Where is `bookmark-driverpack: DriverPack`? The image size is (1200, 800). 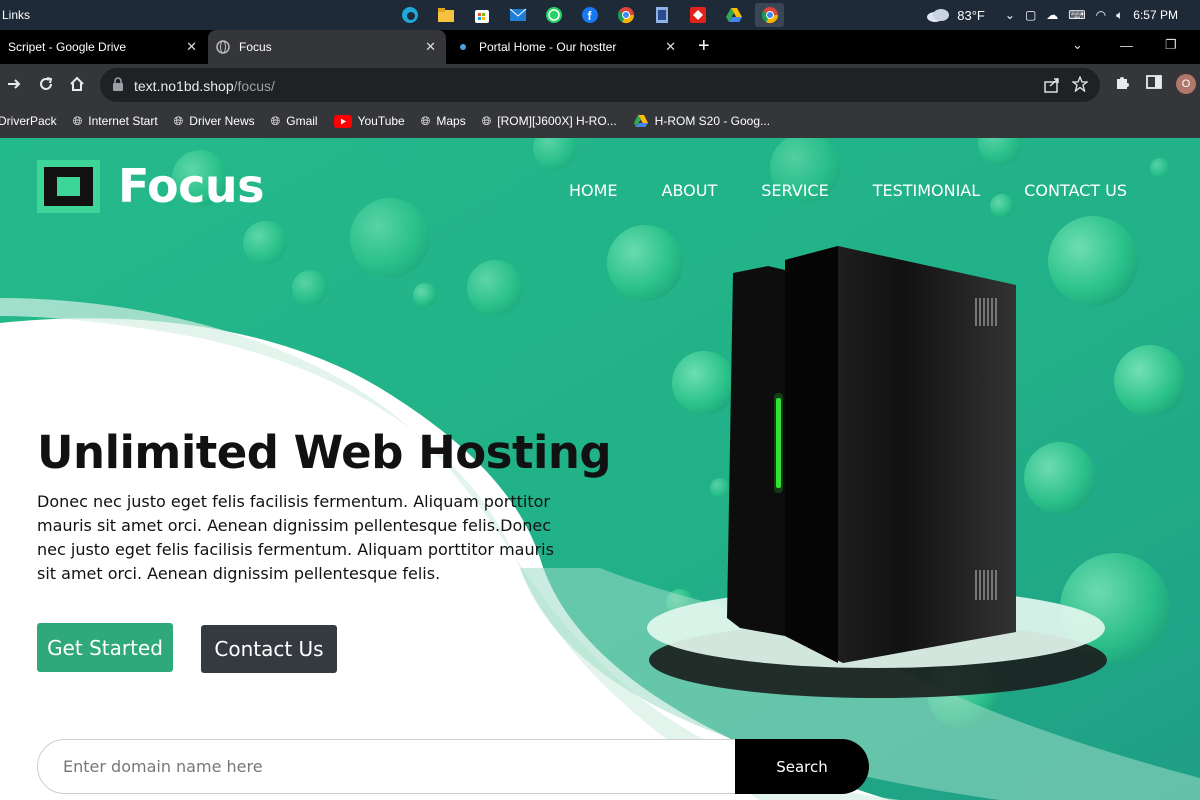 bookmark-driverpack: DriverPack is located at coordinates (28, 121).